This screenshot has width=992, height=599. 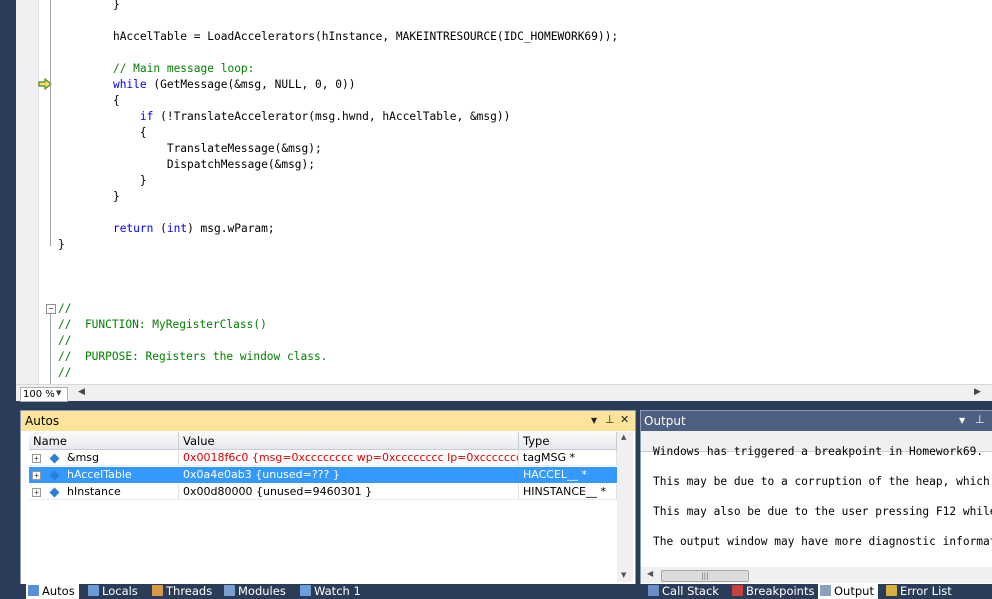 What do you see at coordinates (104, 458) in the screenshot?
I see `cell-name: + &msg` at bounding box center [104, 458].